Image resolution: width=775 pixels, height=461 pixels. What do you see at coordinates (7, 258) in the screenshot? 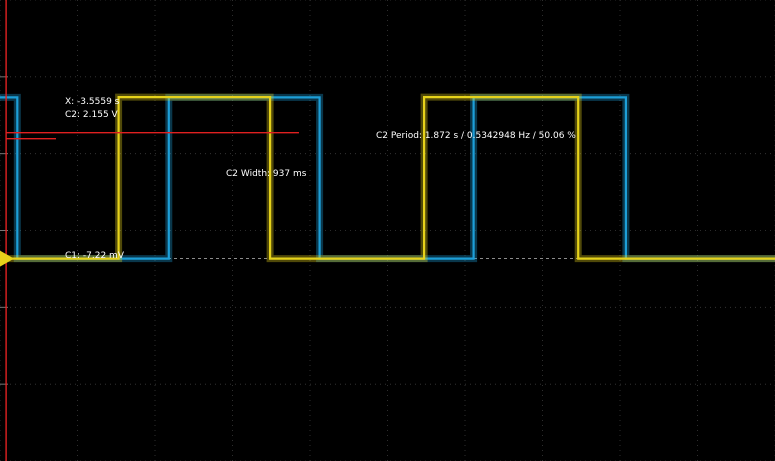
I see `trigger-level-marker-icon` at bounding box center [7, 258].